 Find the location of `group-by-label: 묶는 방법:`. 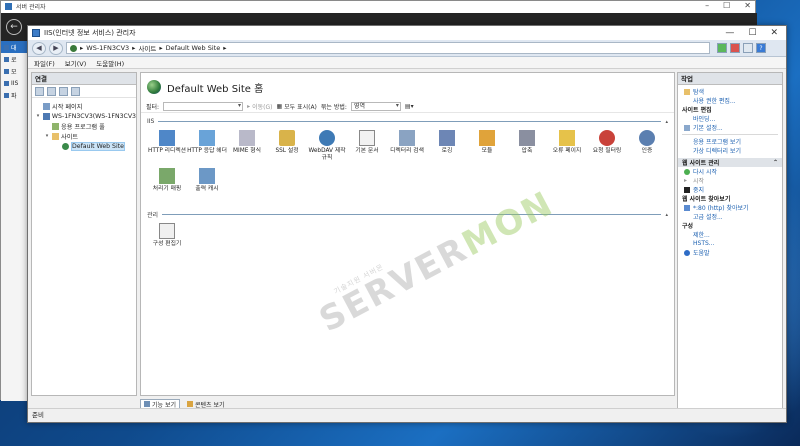

group-by-label: 묶는 방법: is located at coordinates (333, 107).